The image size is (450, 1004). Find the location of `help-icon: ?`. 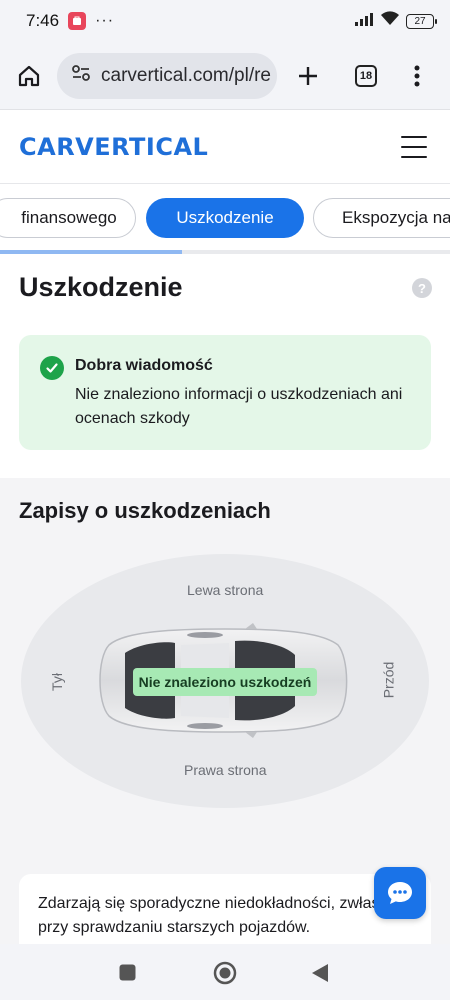

help-icon: ? is located at coordinates (422, 288).